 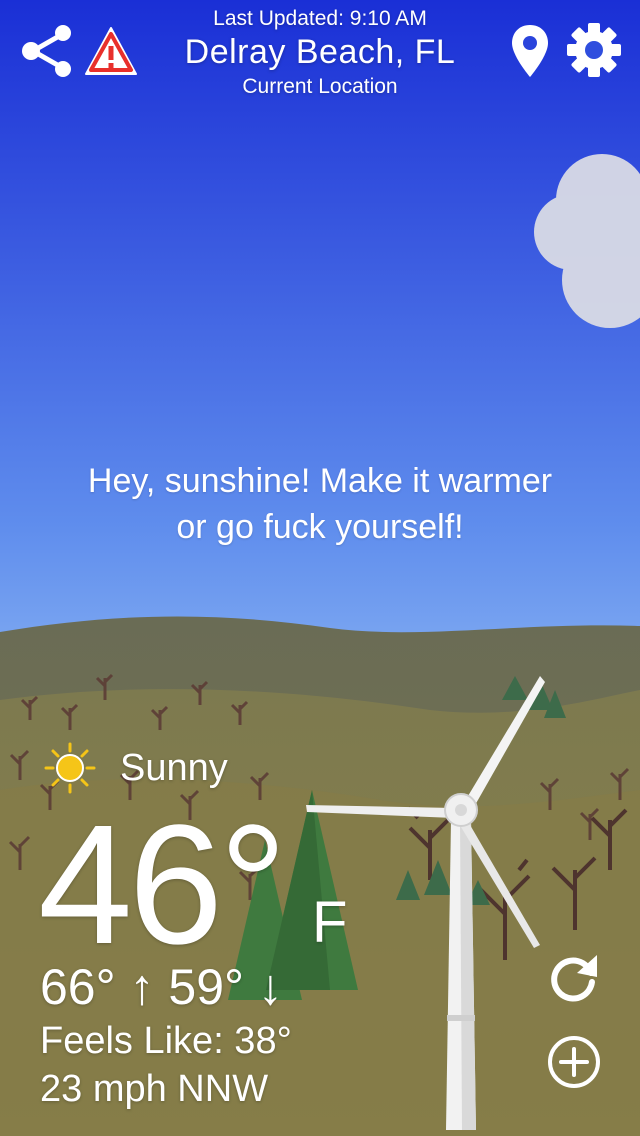 I want to click on message-line-2: or go fuck yourself!, so click(x=320, y=527).